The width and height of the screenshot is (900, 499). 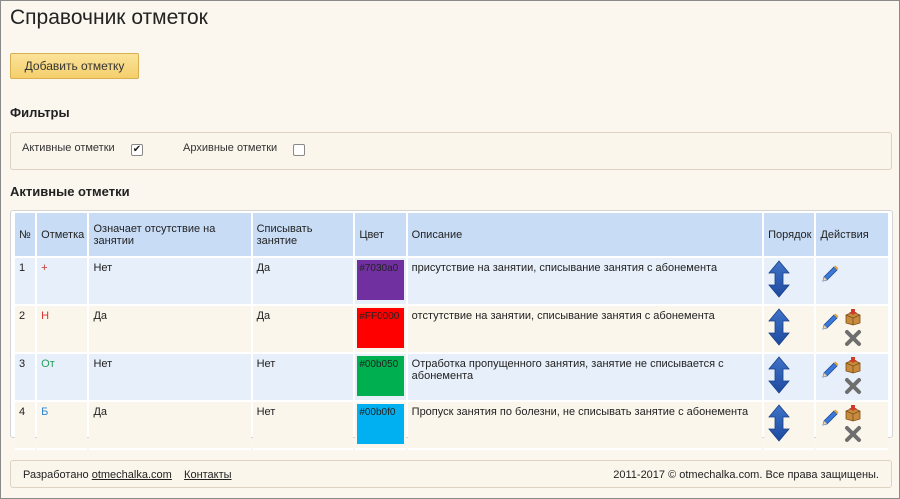 What do you see at coordinates (40, 112) in the screenshot?
I see `filters-heading: Фильтры` at bounding box center [40, 112].